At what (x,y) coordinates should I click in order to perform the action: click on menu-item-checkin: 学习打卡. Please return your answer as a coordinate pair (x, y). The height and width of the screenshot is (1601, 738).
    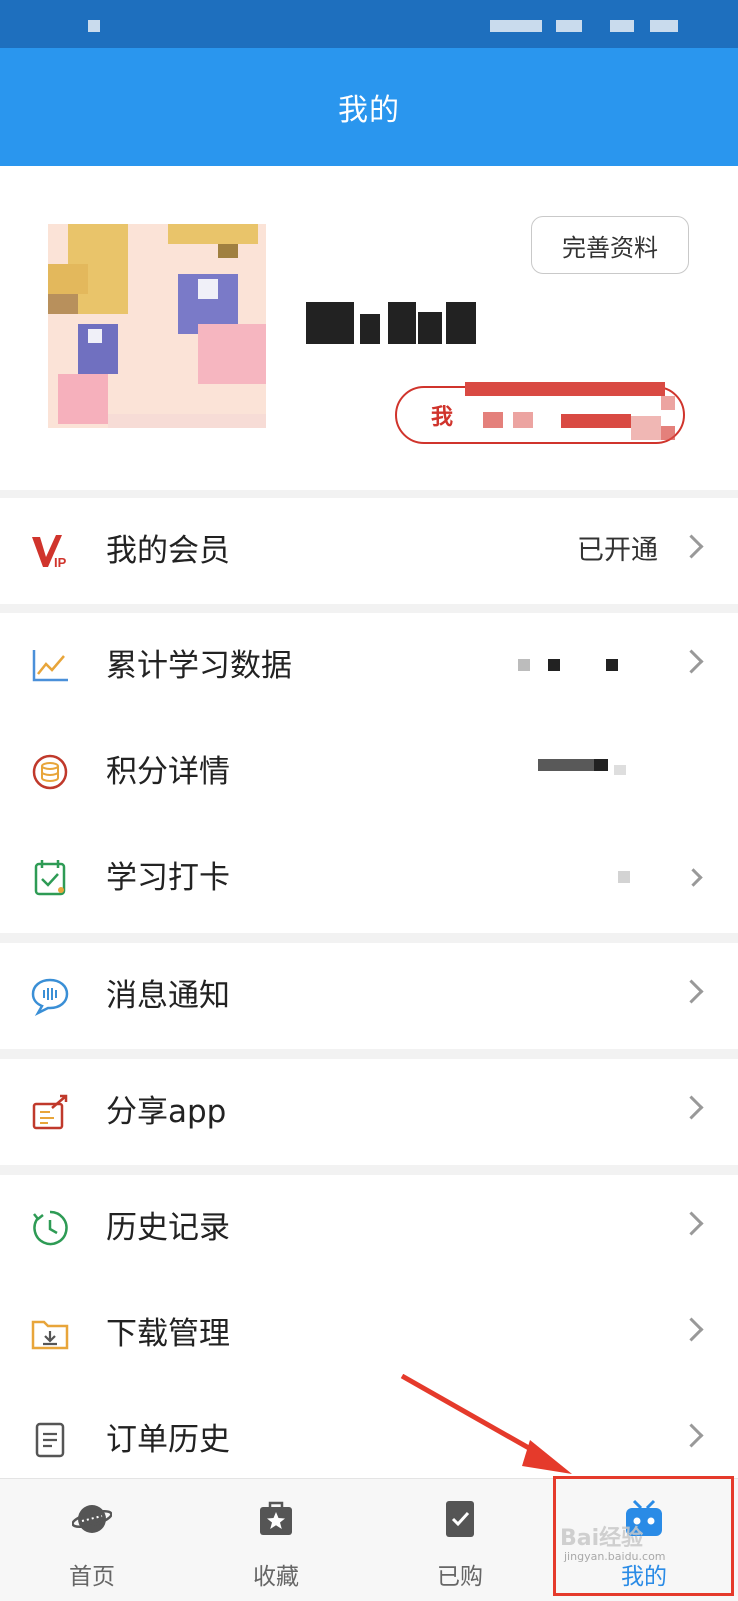
    Looking at the image, I should click on (369, 878).